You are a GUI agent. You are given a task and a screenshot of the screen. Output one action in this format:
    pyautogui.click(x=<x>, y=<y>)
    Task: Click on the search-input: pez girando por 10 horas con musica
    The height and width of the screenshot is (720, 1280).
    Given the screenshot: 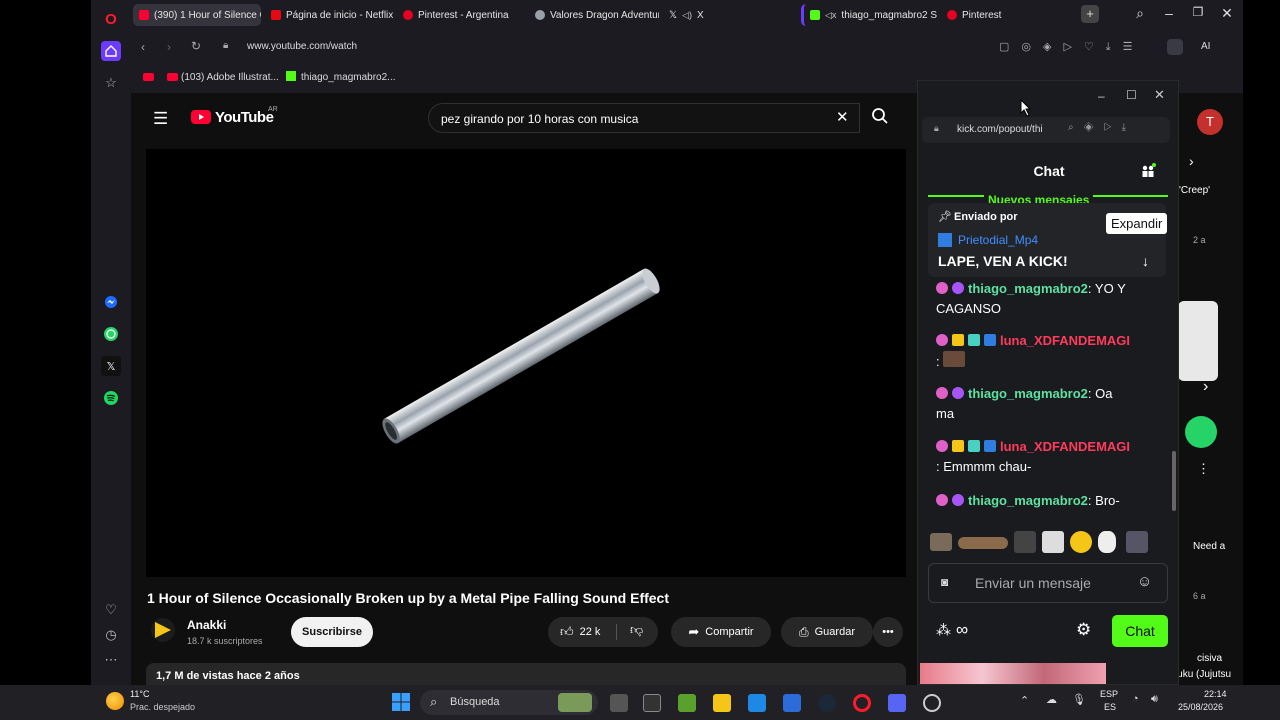 What is the action you would take?
    pyautogui.click(x=644, y=118)
    